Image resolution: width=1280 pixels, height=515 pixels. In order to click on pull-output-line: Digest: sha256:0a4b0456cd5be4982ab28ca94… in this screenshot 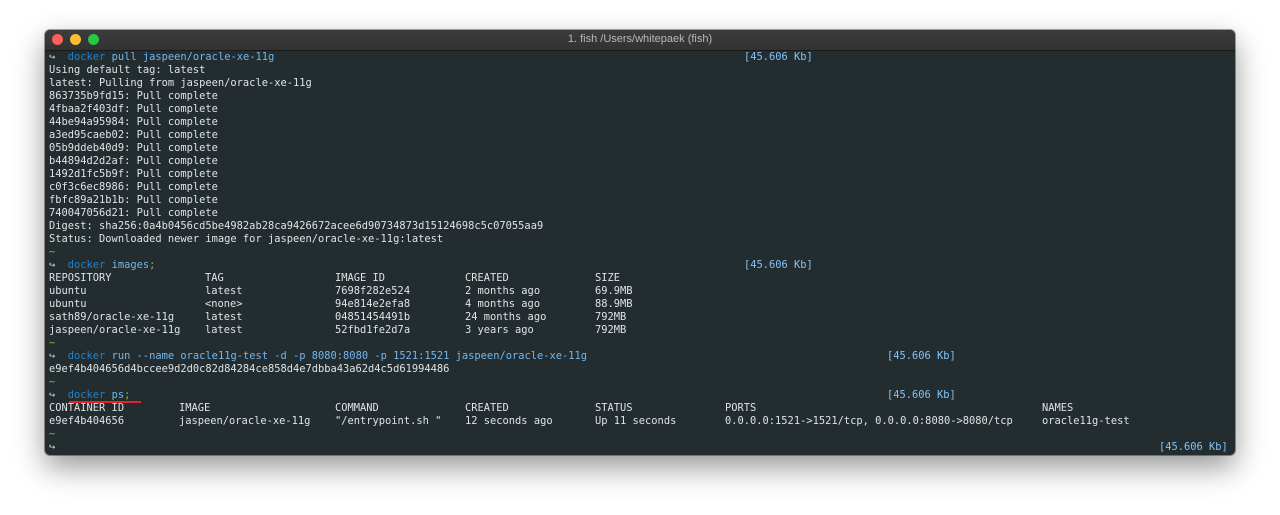, I will do `click(296, 226)`.